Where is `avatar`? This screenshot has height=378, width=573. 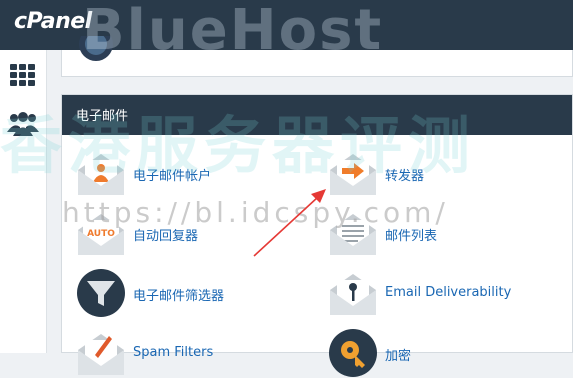 avatar is located at coordinates (96, 48).